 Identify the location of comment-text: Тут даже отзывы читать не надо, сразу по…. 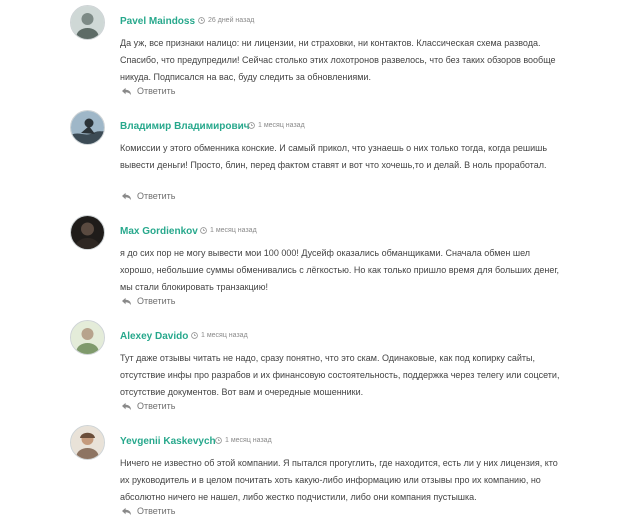
(340, 375).